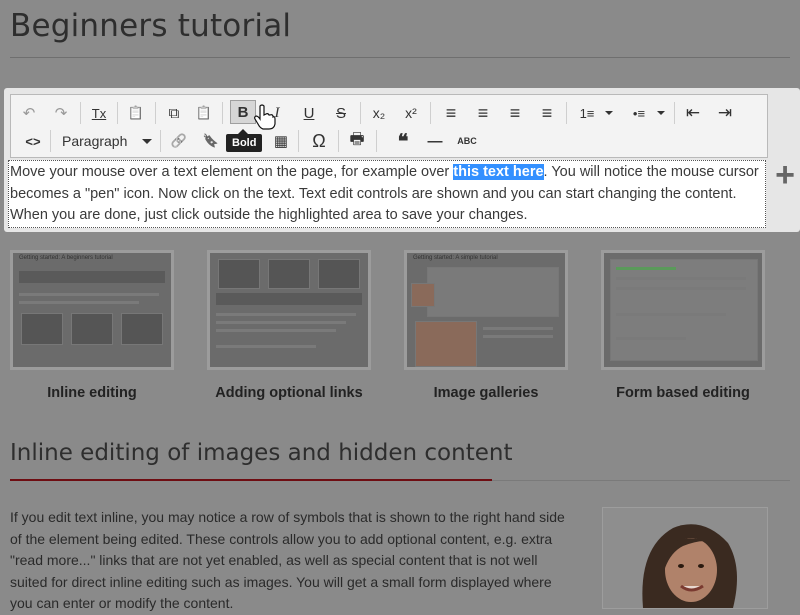 Image resolution: width=800 pixels, height=615 pixels. I want to click on woman-portrait-image, so click(685, 558).